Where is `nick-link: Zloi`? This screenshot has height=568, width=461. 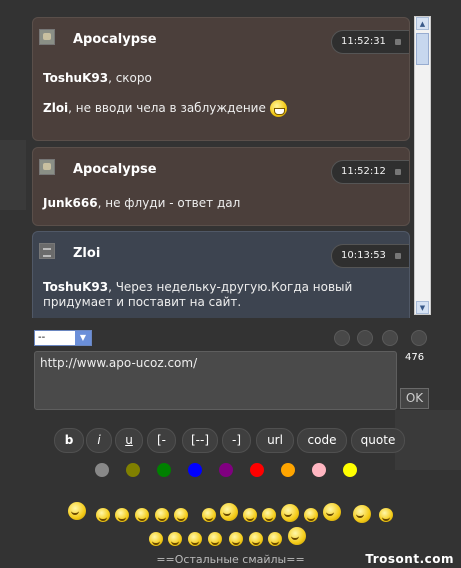
nick-link: Zloi is located at coordinates (55, 108).